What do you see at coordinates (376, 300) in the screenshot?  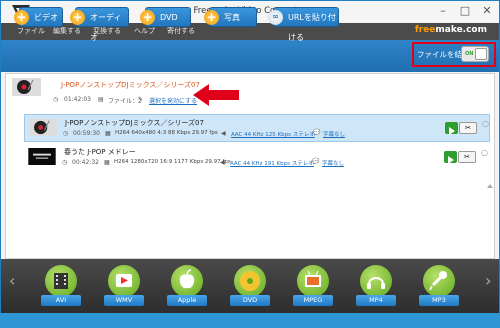 I see `format-label: MP4` at bounding box center [376, 300].